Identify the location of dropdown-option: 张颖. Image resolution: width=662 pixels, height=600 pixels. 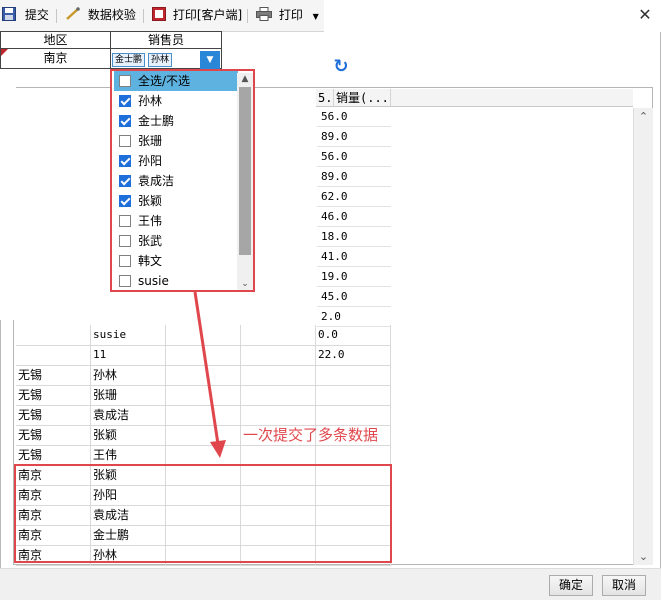
(176, 201).